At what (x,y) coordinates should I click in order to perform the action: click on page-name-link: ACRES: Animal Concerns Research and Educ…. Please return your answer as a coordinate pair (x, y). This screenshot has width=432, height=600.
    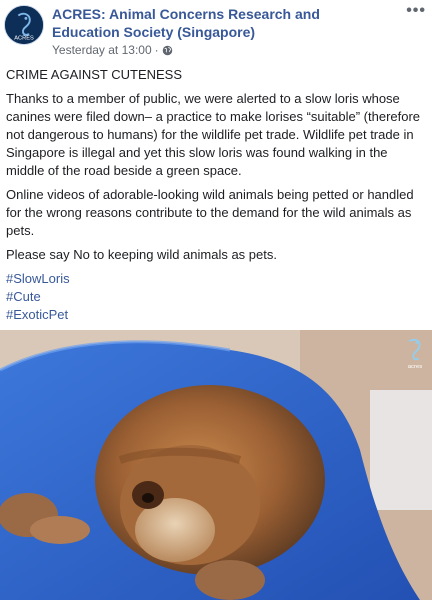
    Looking at the image, I should click on (217, 23).